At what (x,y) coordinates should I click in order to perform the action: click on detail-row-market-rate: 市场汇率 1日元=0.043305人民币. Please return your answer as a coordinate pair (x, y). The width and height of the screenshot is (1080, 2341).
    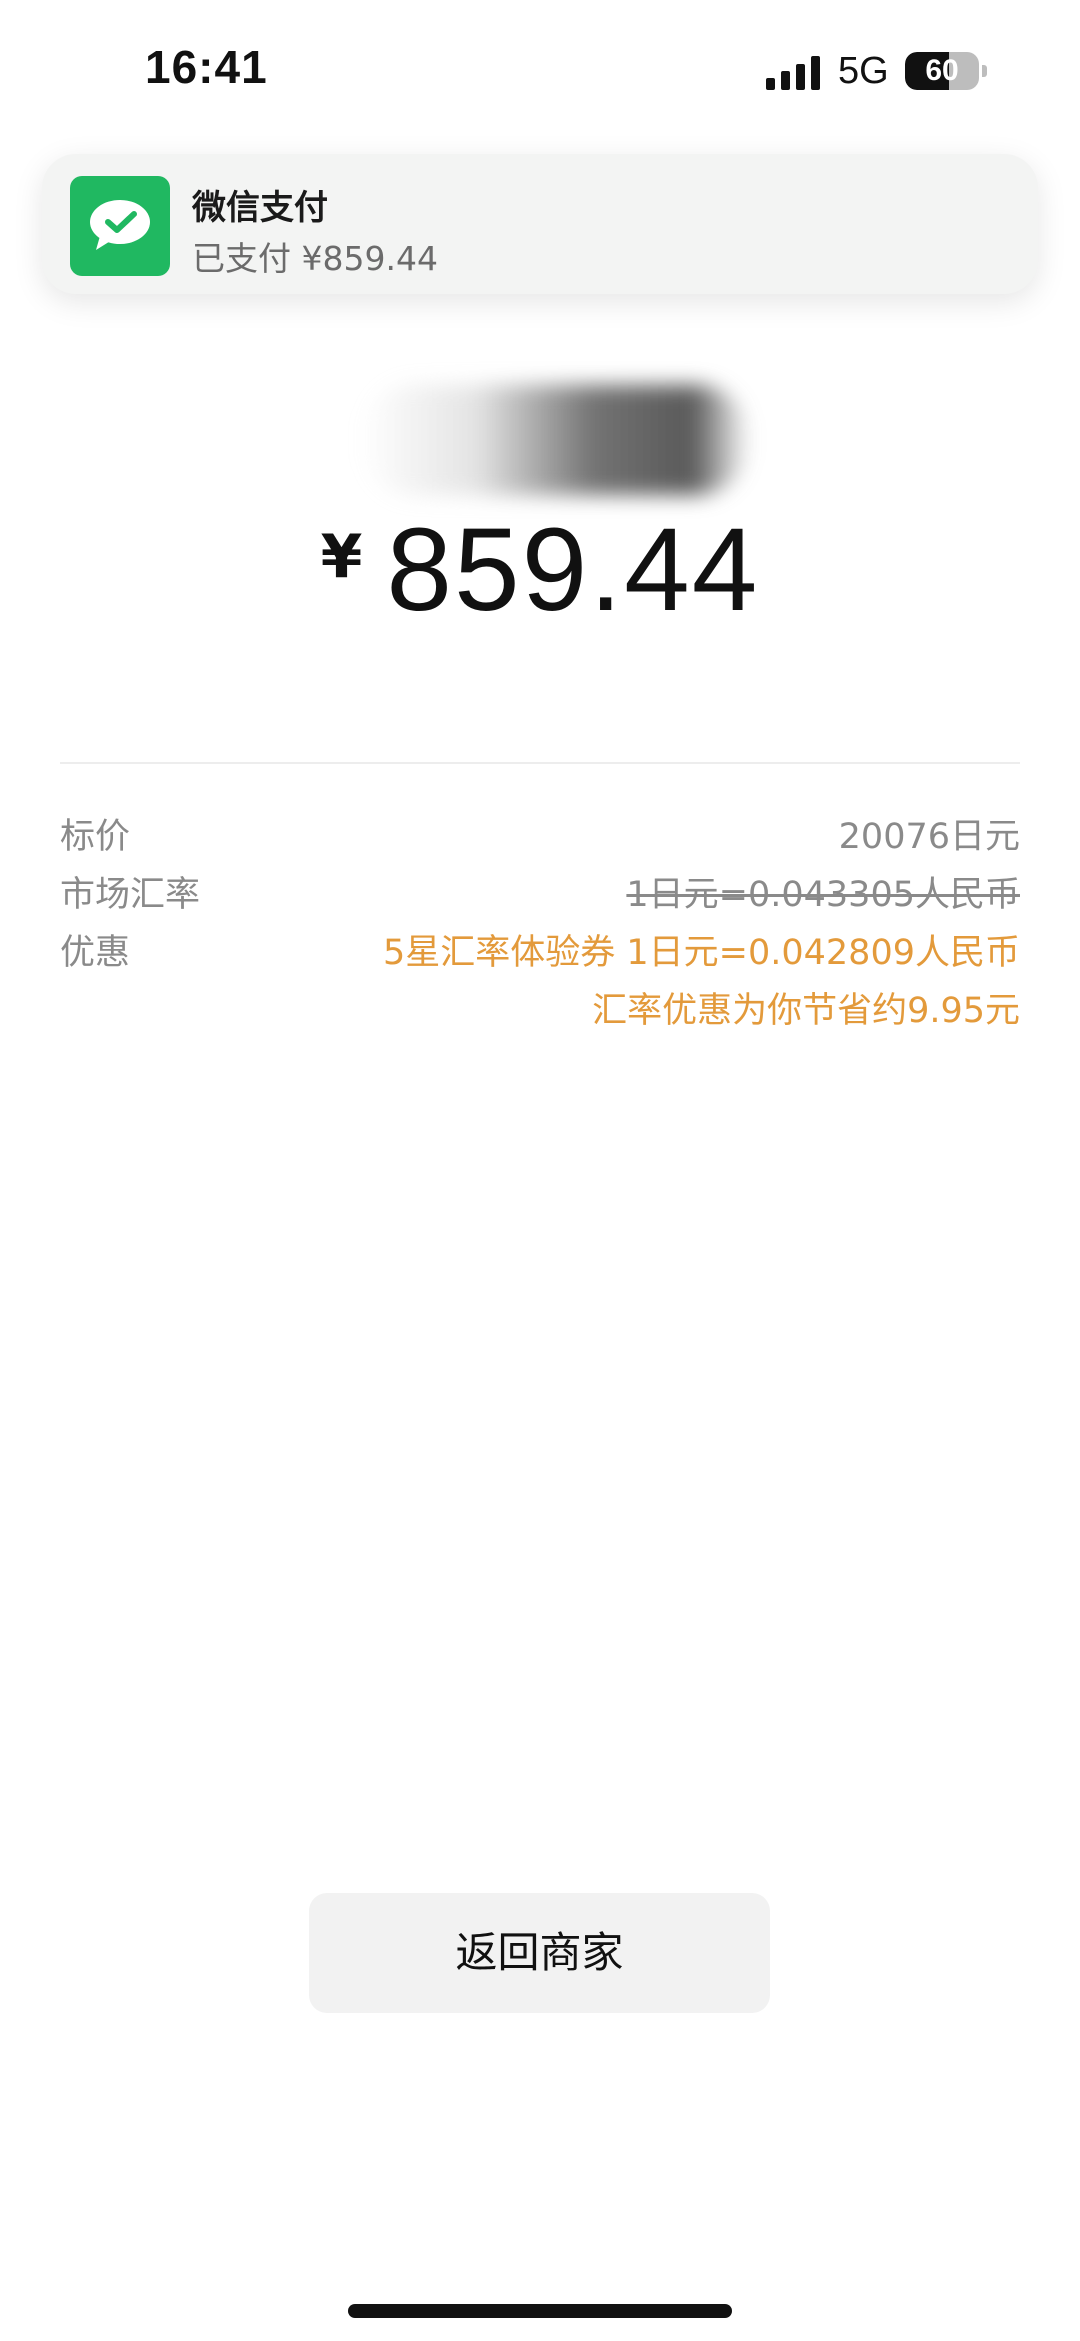
    Looking at the image, I should click on (540, 895).